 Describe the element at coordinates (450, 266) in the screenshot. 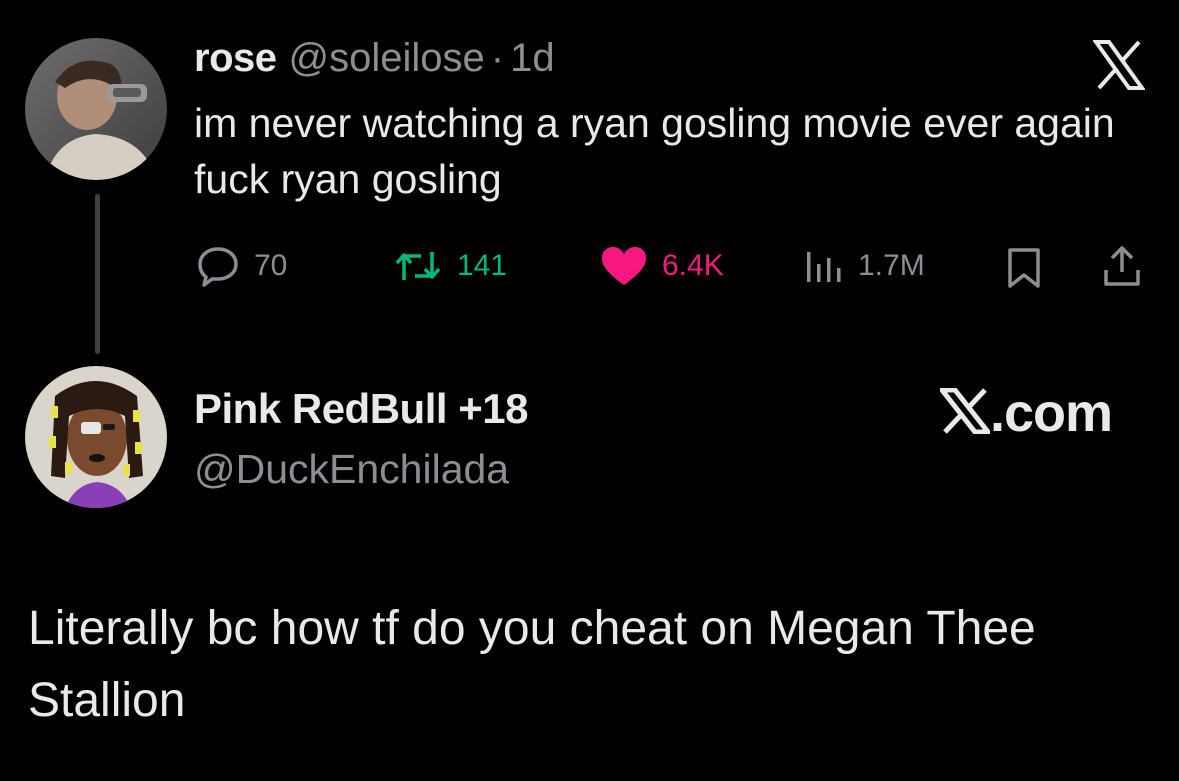

I see `retweet-button: 141` at that location.